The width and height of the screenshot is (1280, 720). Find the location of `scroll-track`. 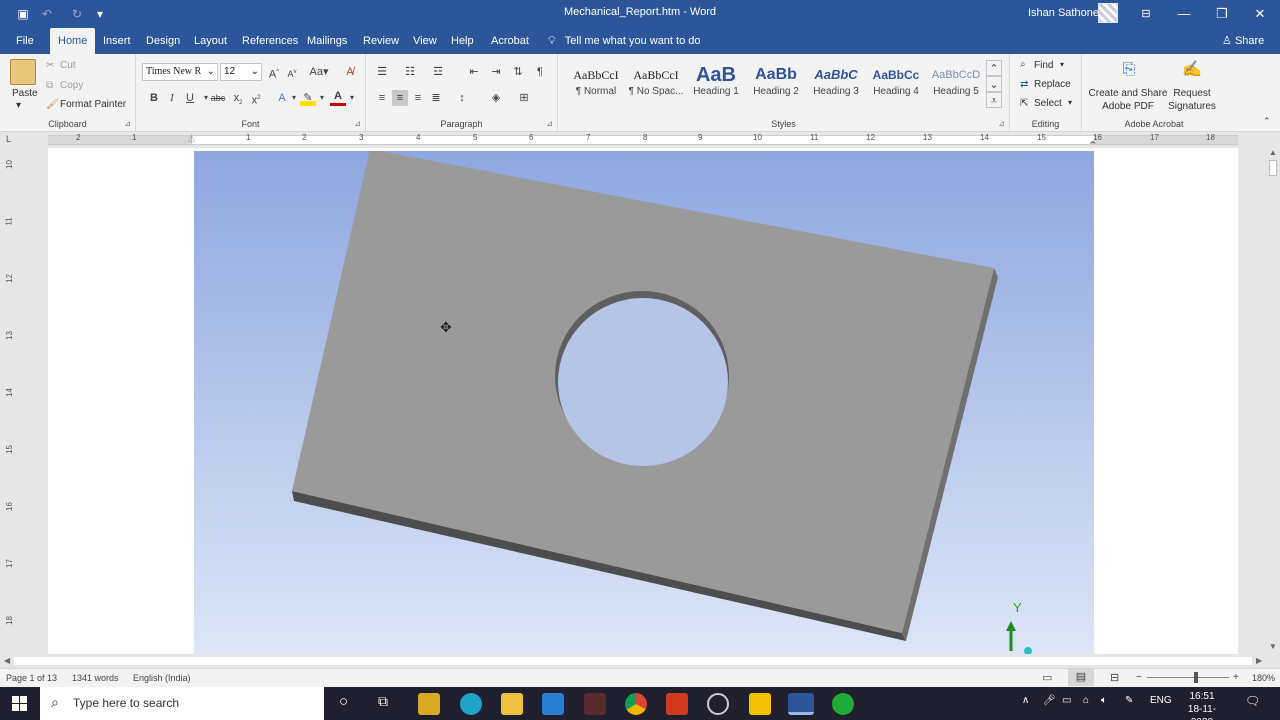

scroll-track is located at coordinates (633, 661).